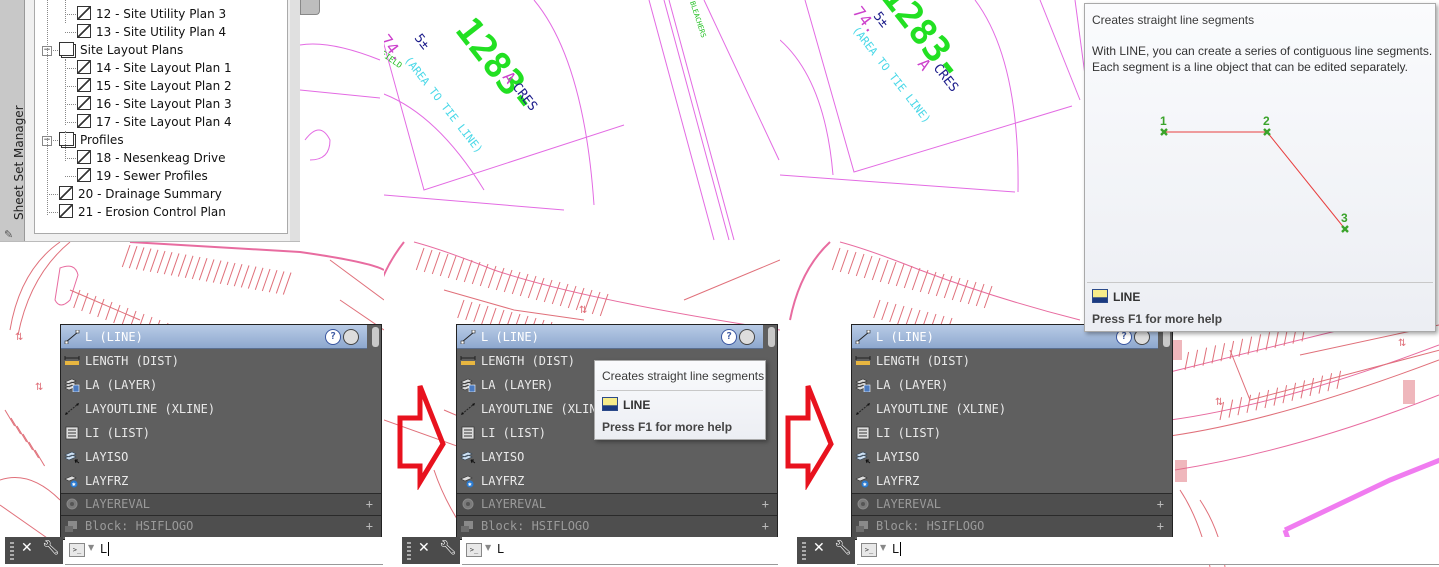 This screenshot has width=1439, height=567. Describe the element at coordinates (1157, 319) in the screenshot. I see `tooltip-help-text: Press F1 for more help` at that location.